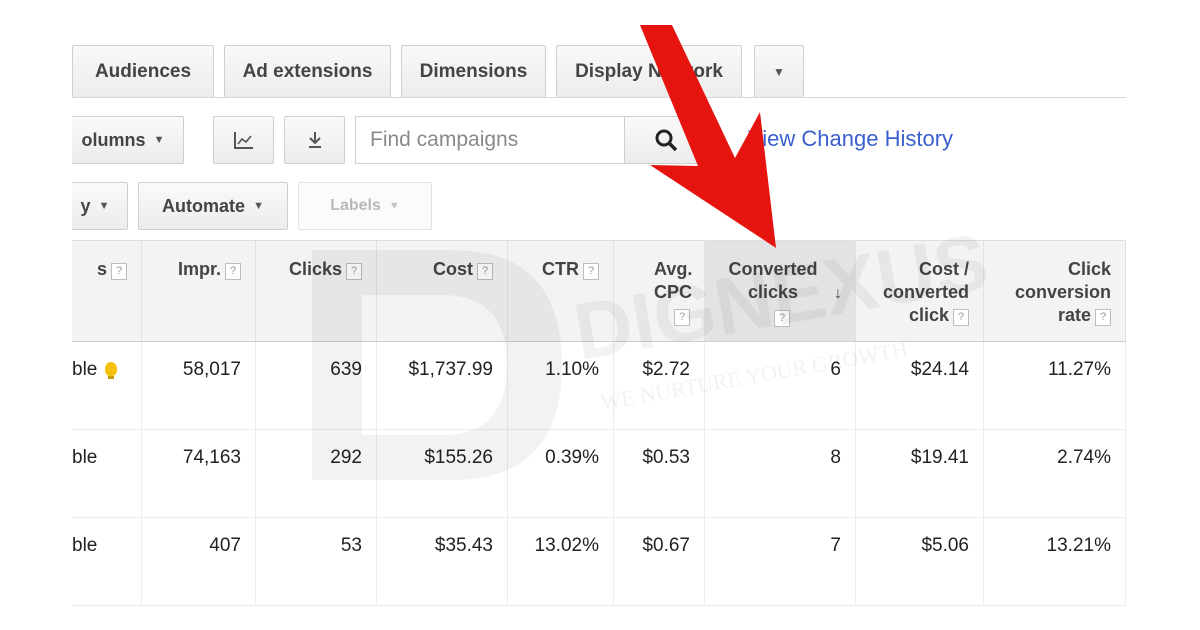 The image size is (1200, 630). Describe the element at coordinates (920, 386) in the screenshot. I see `cell-cost-per-conversion: $24.14` at that location.